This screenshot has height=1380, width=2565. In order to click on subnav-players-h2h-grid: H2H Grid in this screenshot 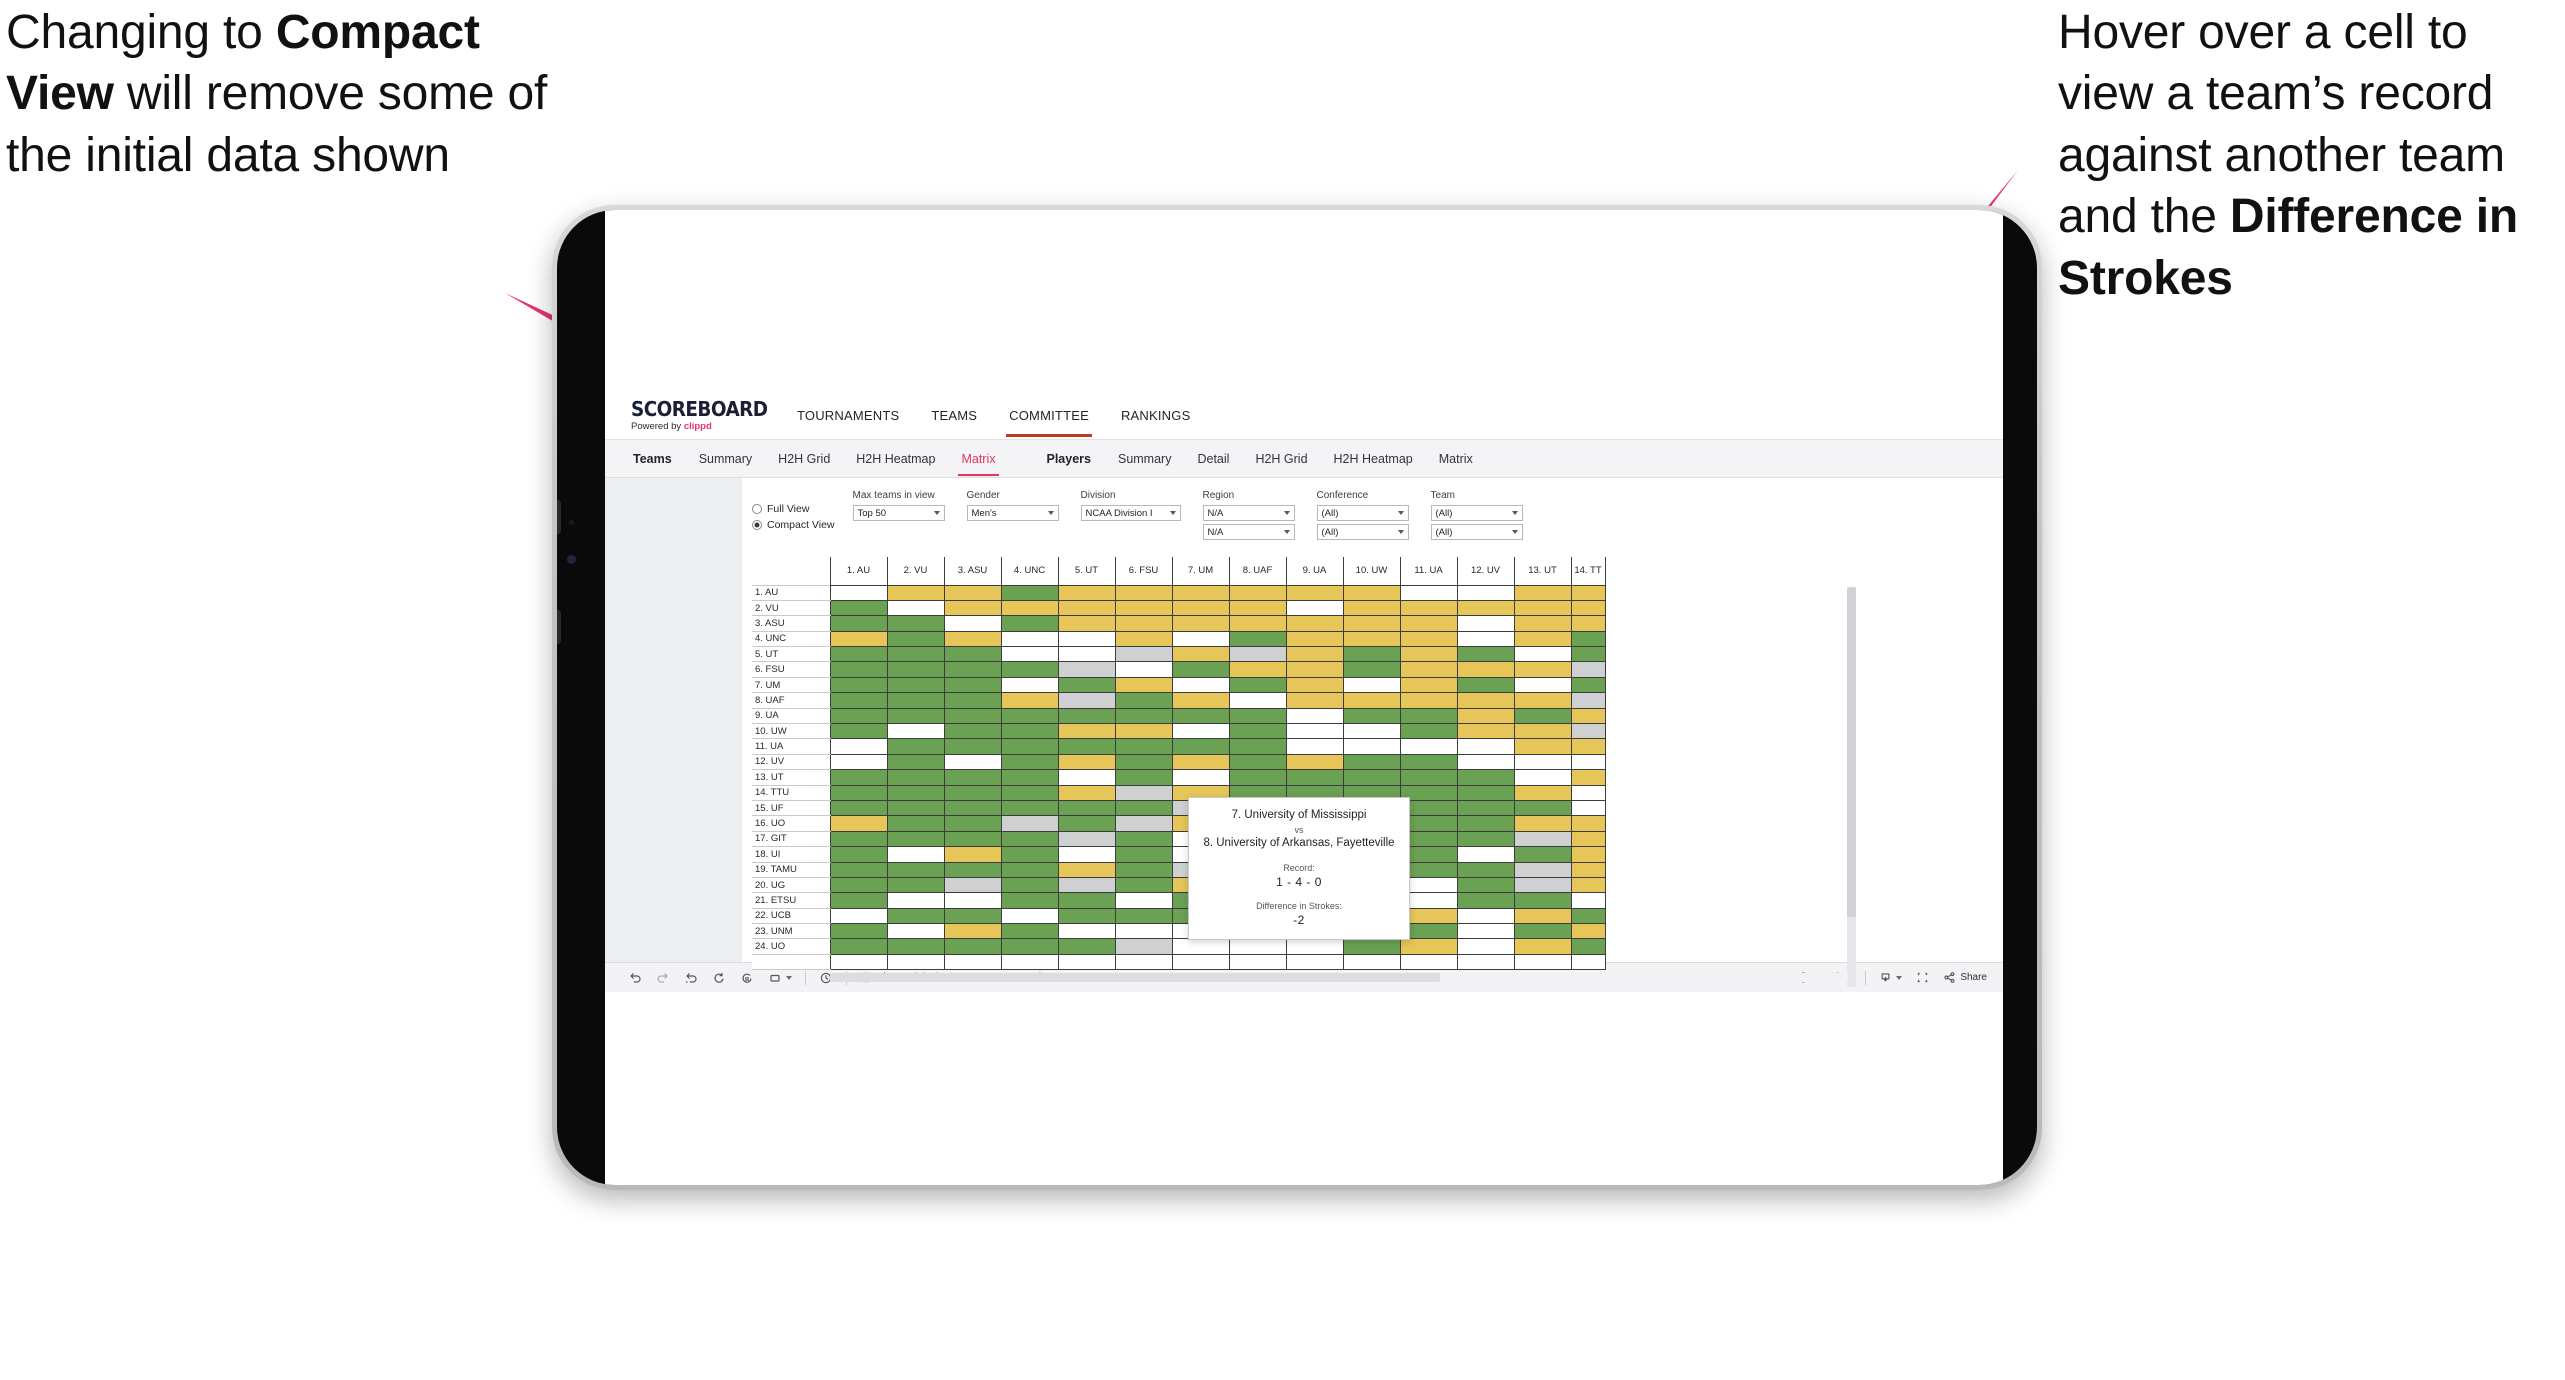, I will do `click(1281, 459)`.